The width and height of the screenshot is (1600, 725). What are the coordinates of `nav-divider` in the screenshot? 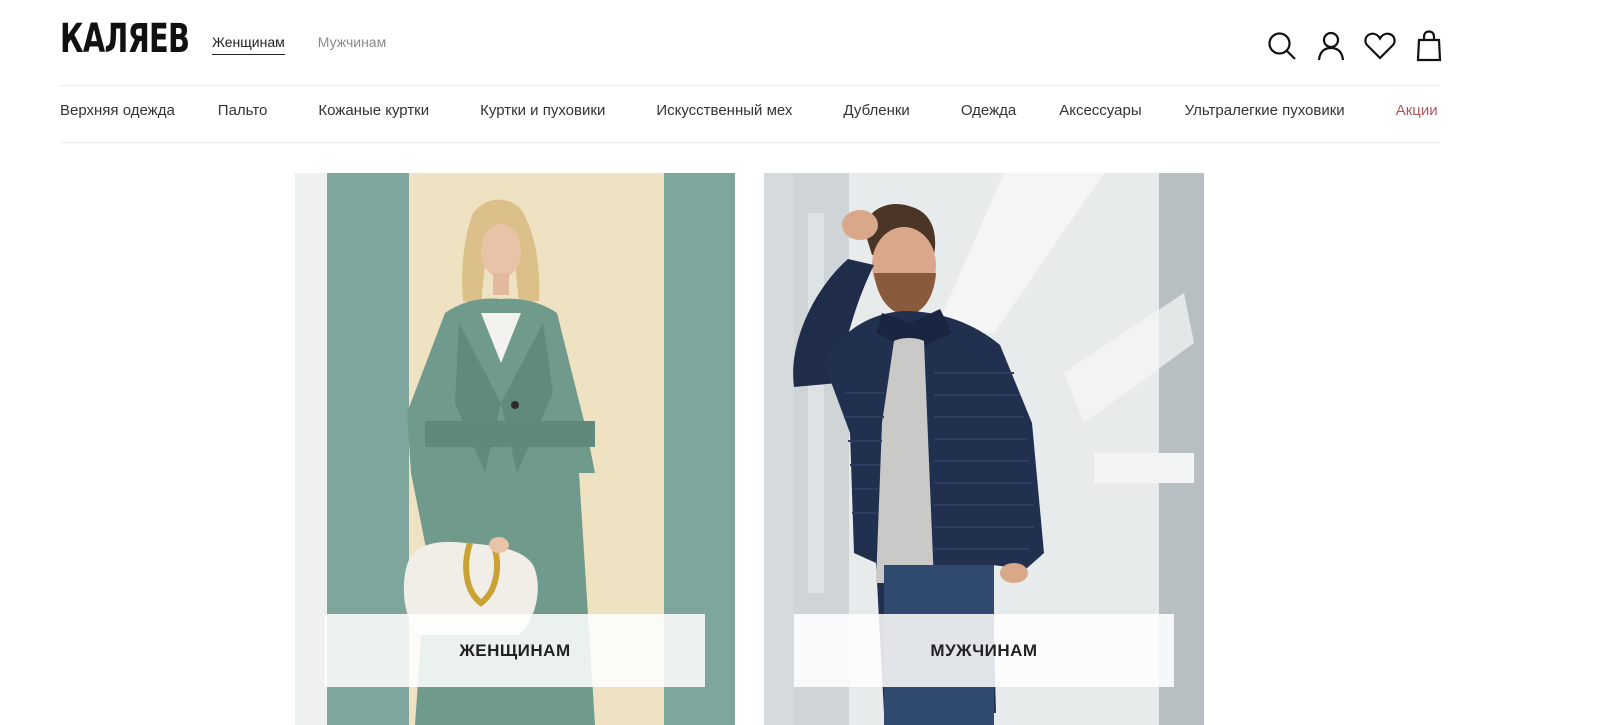 It's located at (750, 142).